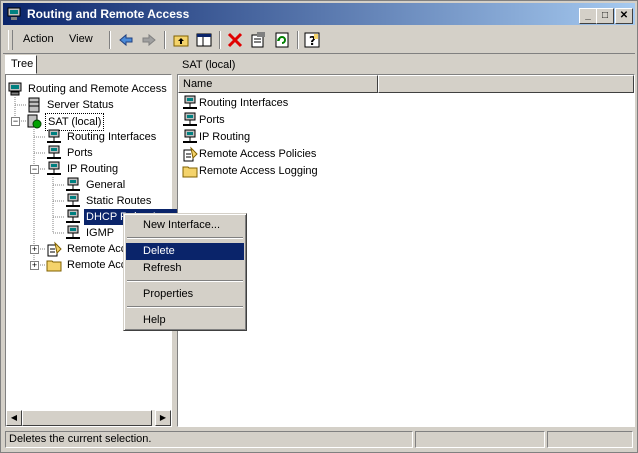 This screenshot has height=453, width=638. What do you see at coordinates (209, 439) in the screenshot?
I see `status-text: Deletes the current selection.` at bounding box center [209, 439].